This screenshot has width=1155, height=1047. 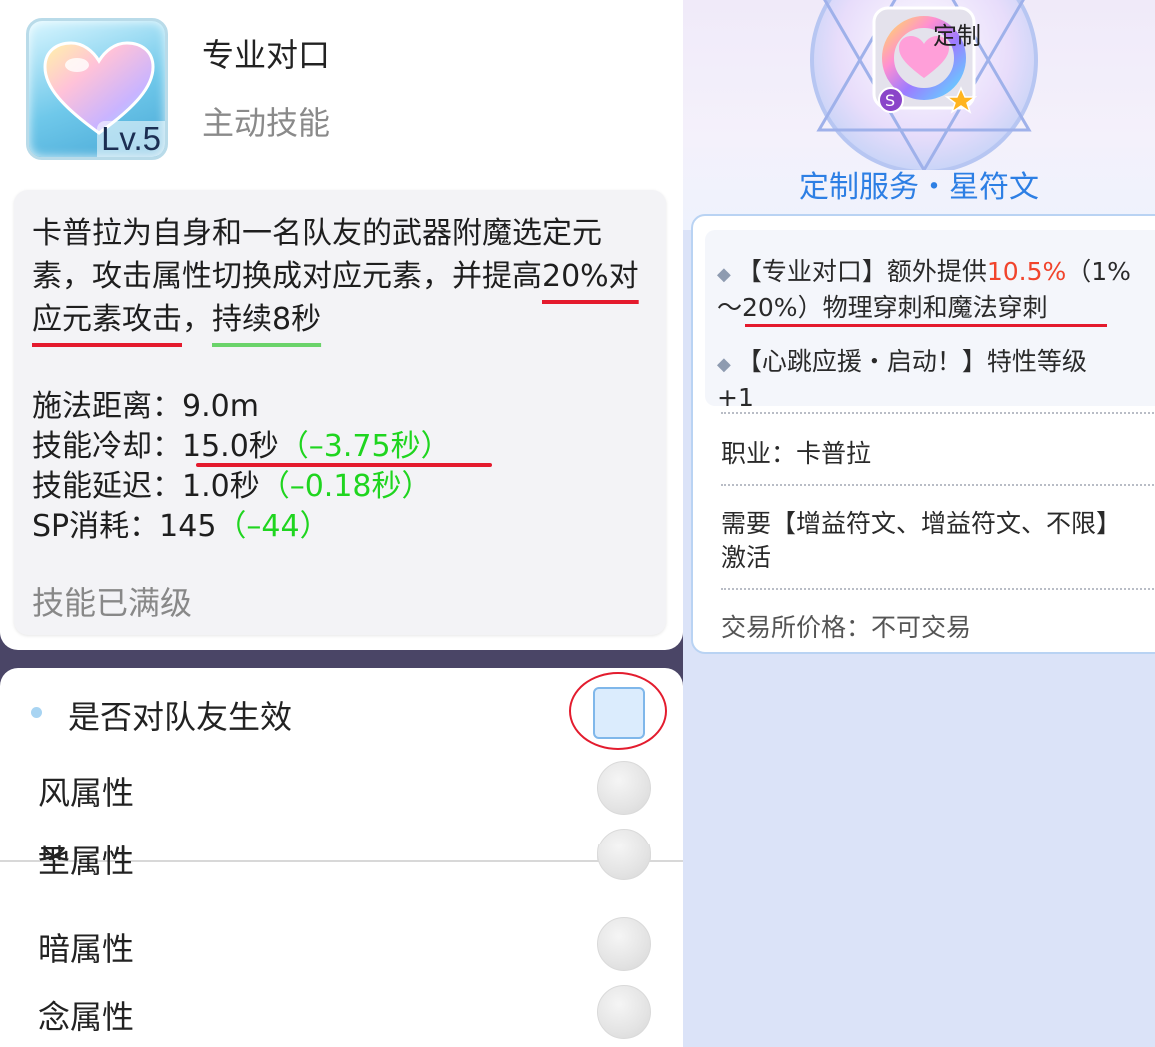 I want to click on annotation-circle, so click(x=618, y=711).